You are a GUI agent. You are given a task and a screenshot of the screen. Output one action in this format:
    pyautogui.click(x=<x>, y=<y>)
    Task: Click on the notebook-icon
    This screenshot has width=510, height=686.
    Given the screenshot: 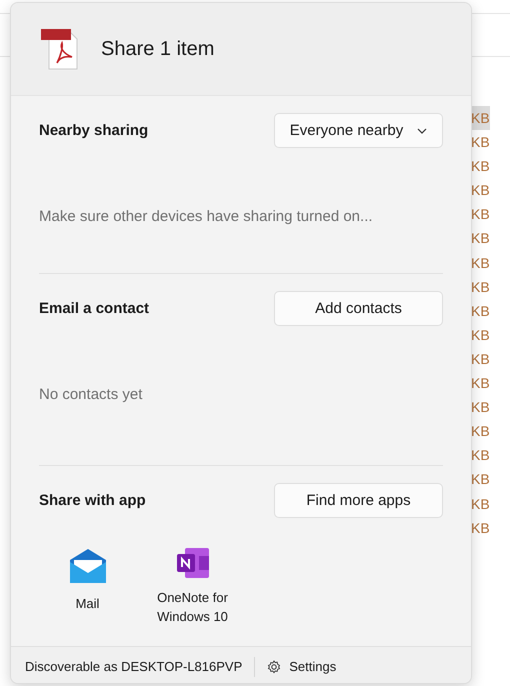 What is the action you would take?
    pyautogui.click(x=192, y=563)
    